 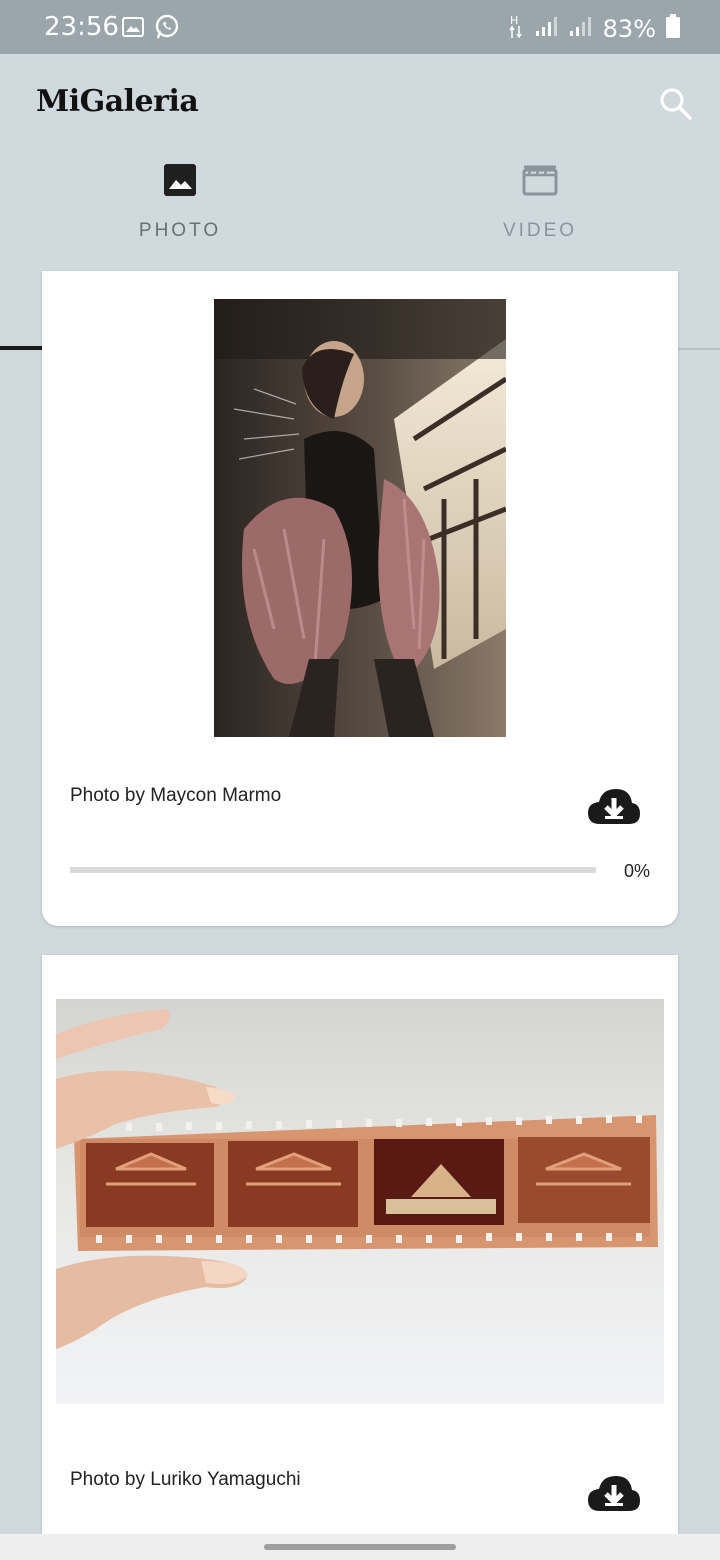 What do you see at coordinates (360, 518) in the screenshot?
I see `photo-image` at bounding box center [360, 518].